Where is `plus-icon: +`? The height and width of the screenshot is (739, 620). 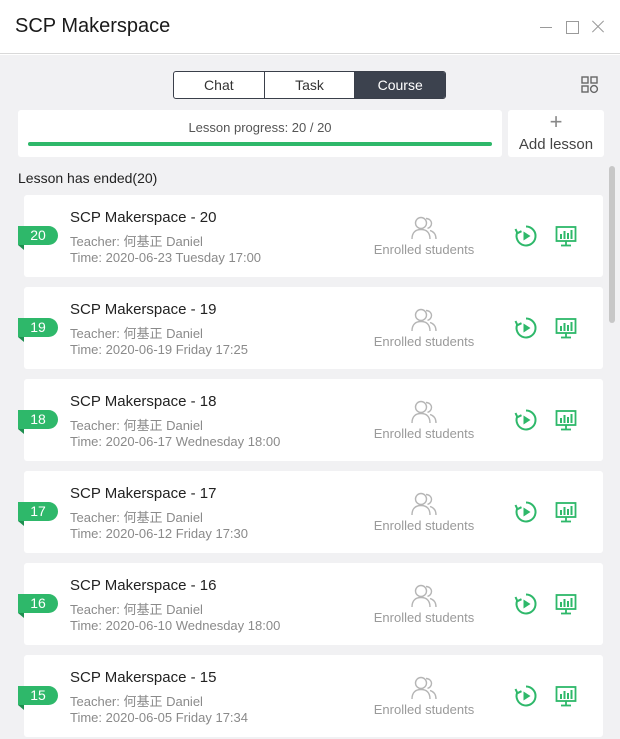
plus-icon: + is located at coordinates (556, 121).